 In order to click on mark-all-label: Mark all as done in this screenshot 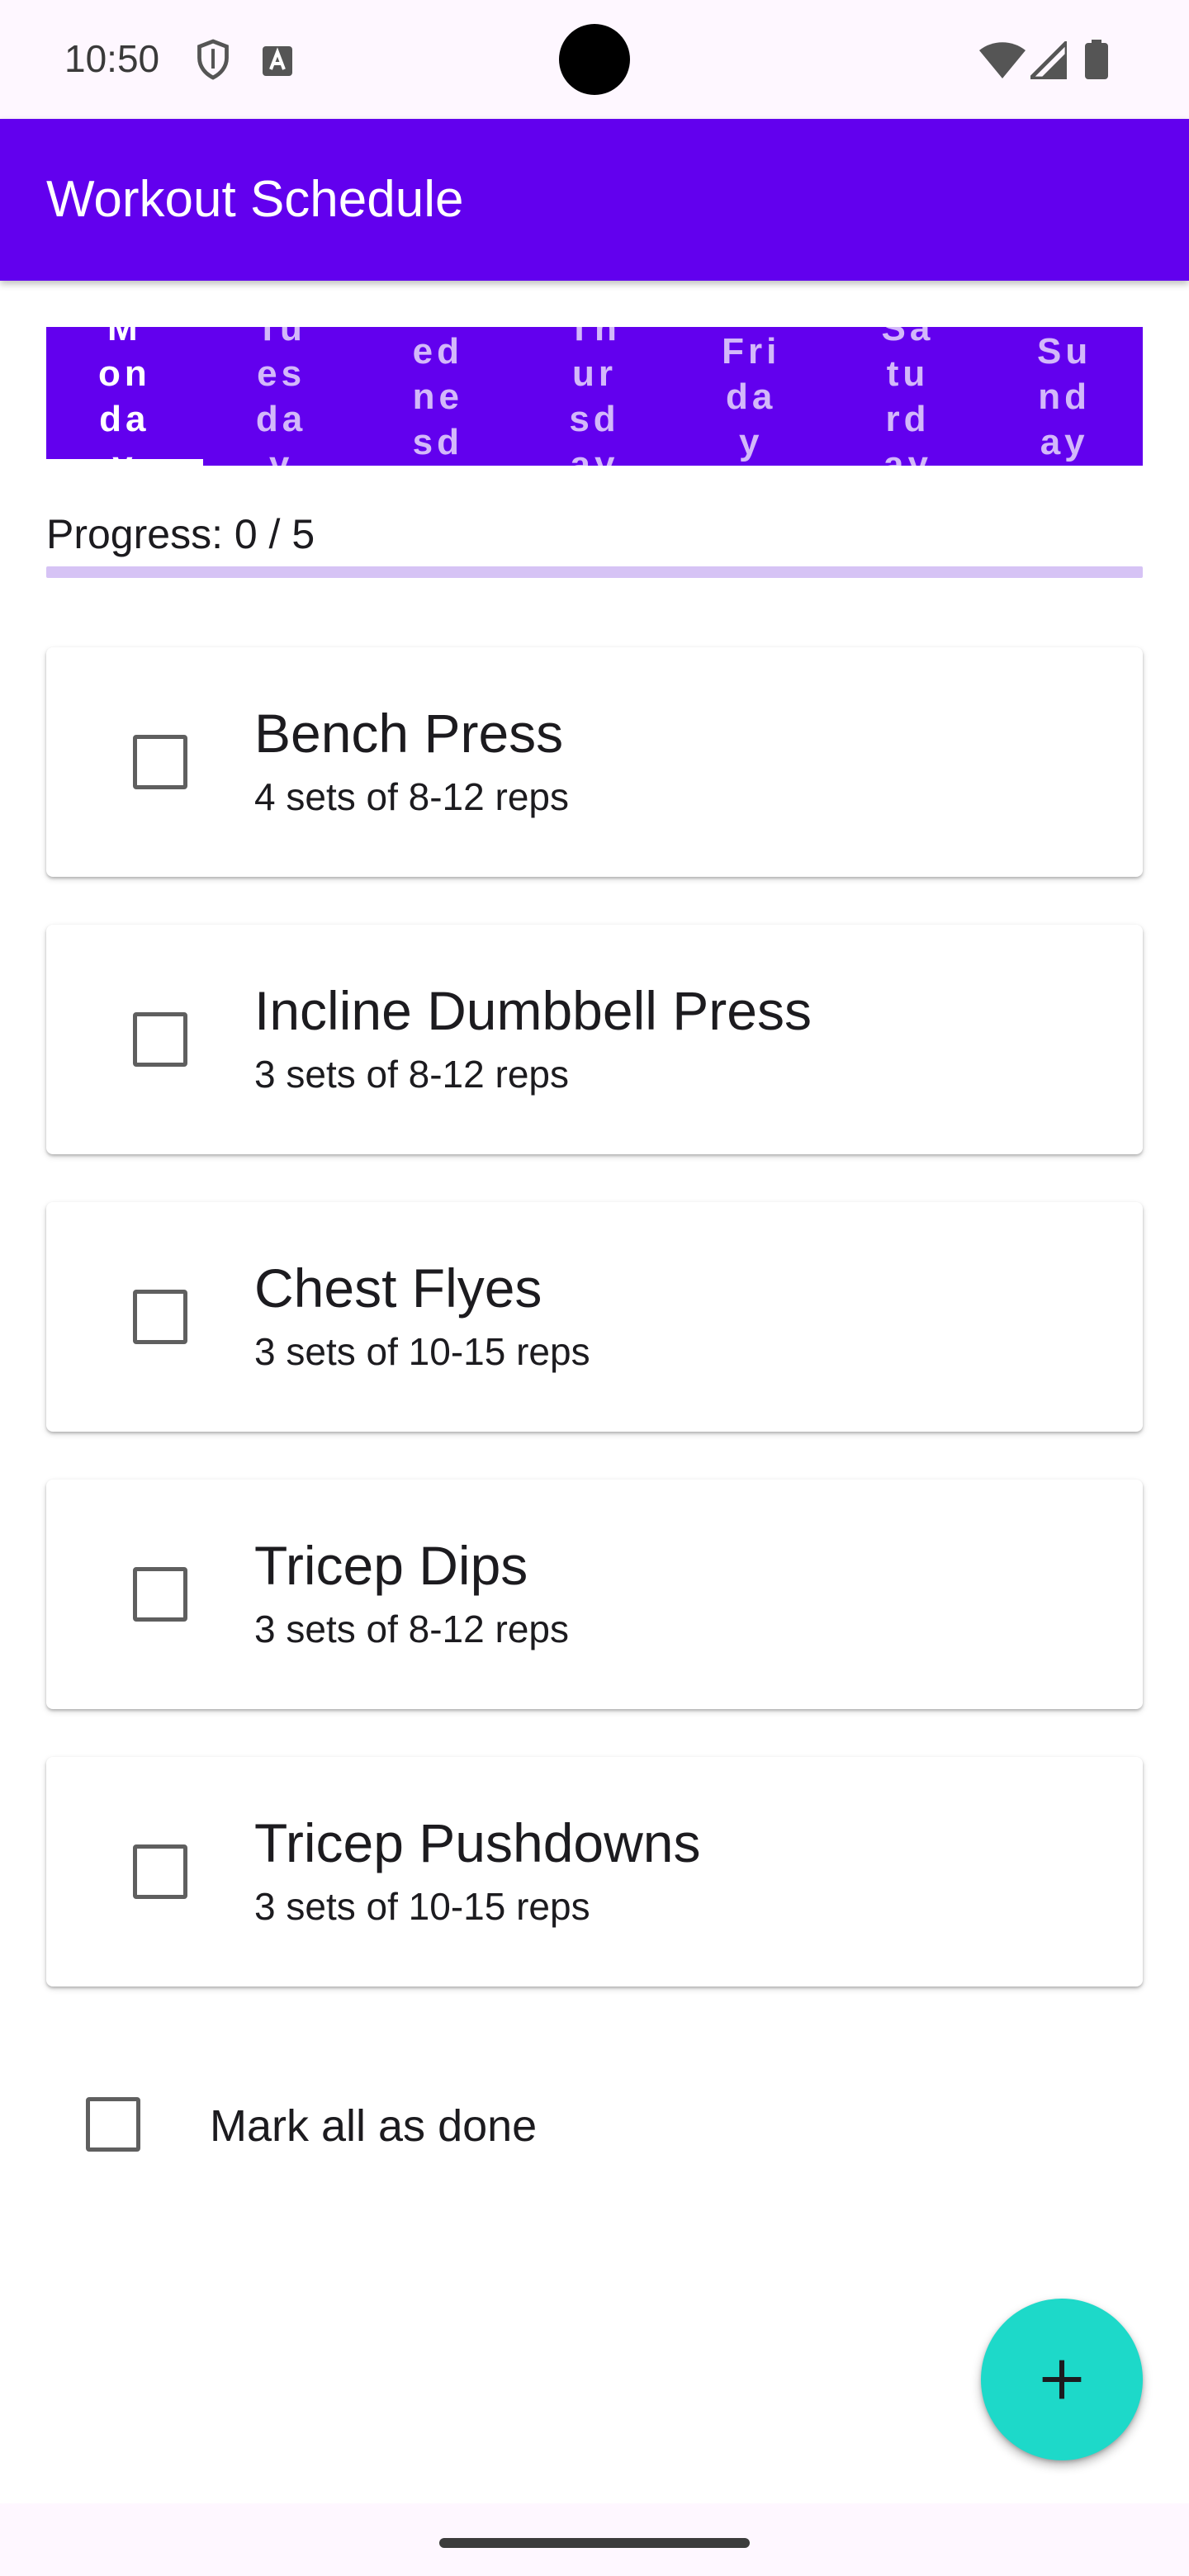, I will do `click(374, 2126)`.